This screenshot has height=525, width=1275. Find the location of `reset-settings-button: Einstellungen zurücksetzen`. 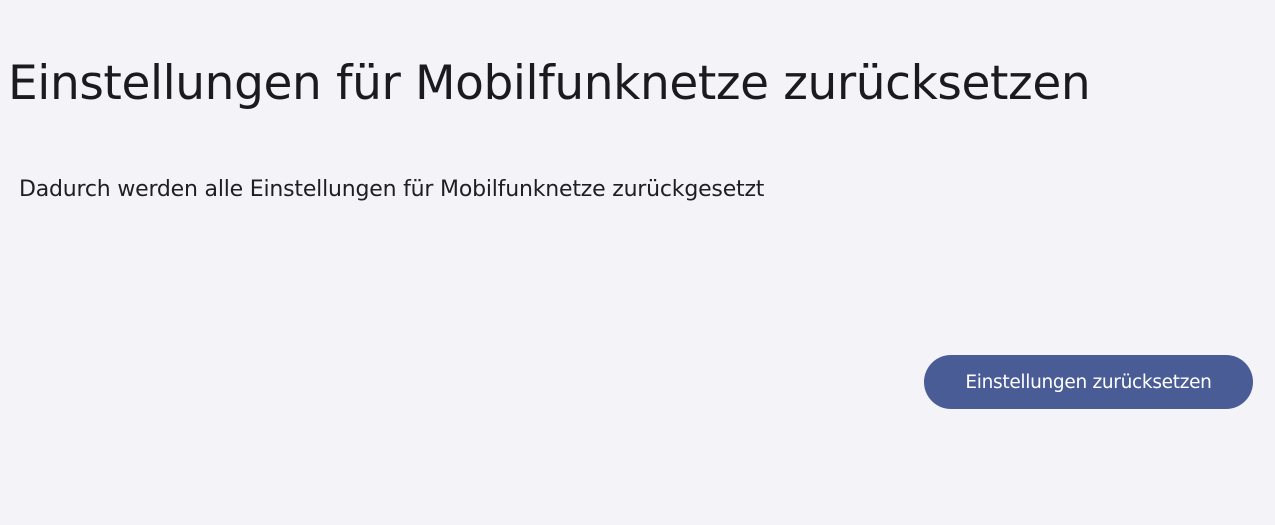

reset-settings-button: Einstellungen zurücksetzen is located at coordinates (1088, 382).